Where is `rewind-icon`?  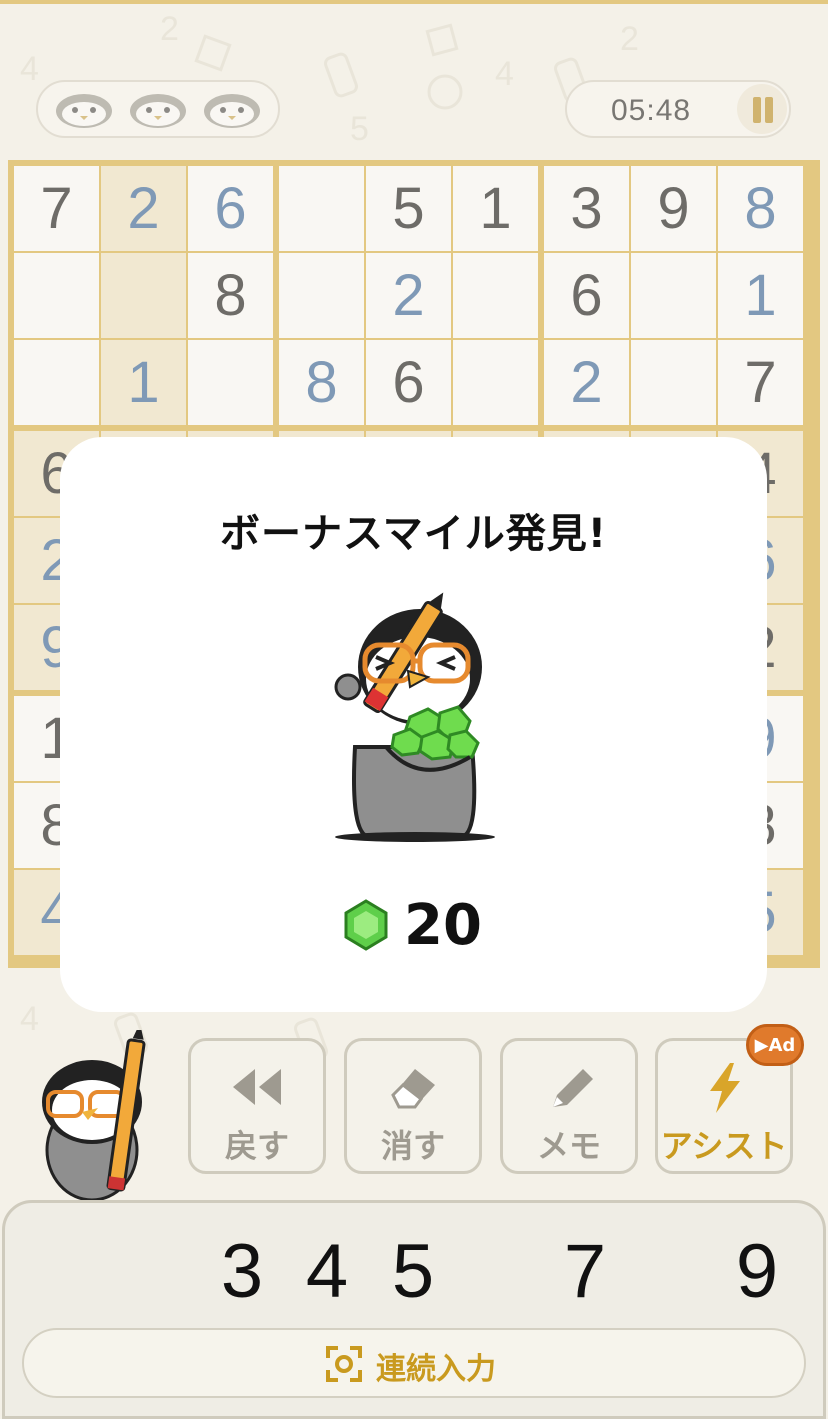 rewind-icon is located at coordinates (257, 1087).